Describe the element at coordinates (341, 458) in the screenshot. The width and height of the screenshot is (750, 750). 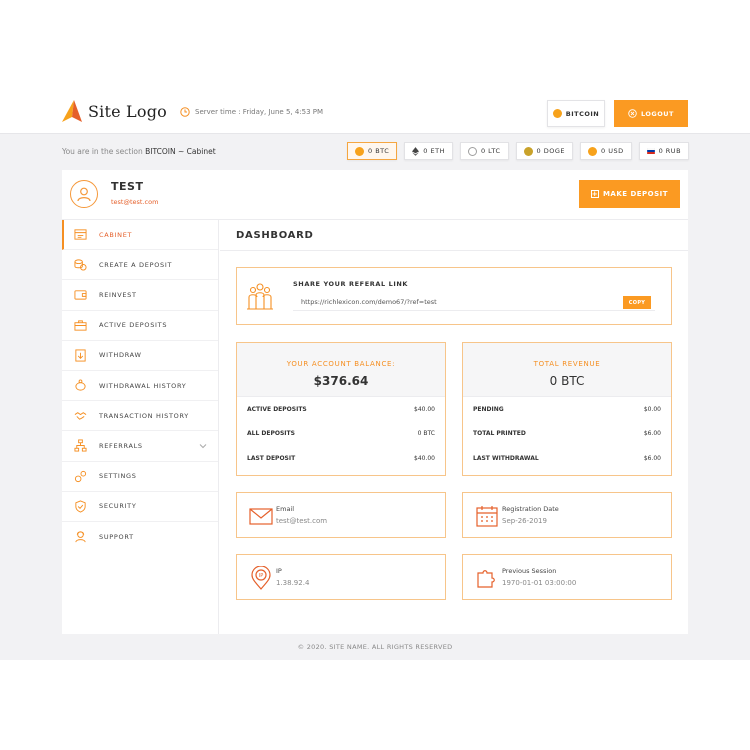
I see `balance-row: LAST DEPOSIT $40.00` at that location.